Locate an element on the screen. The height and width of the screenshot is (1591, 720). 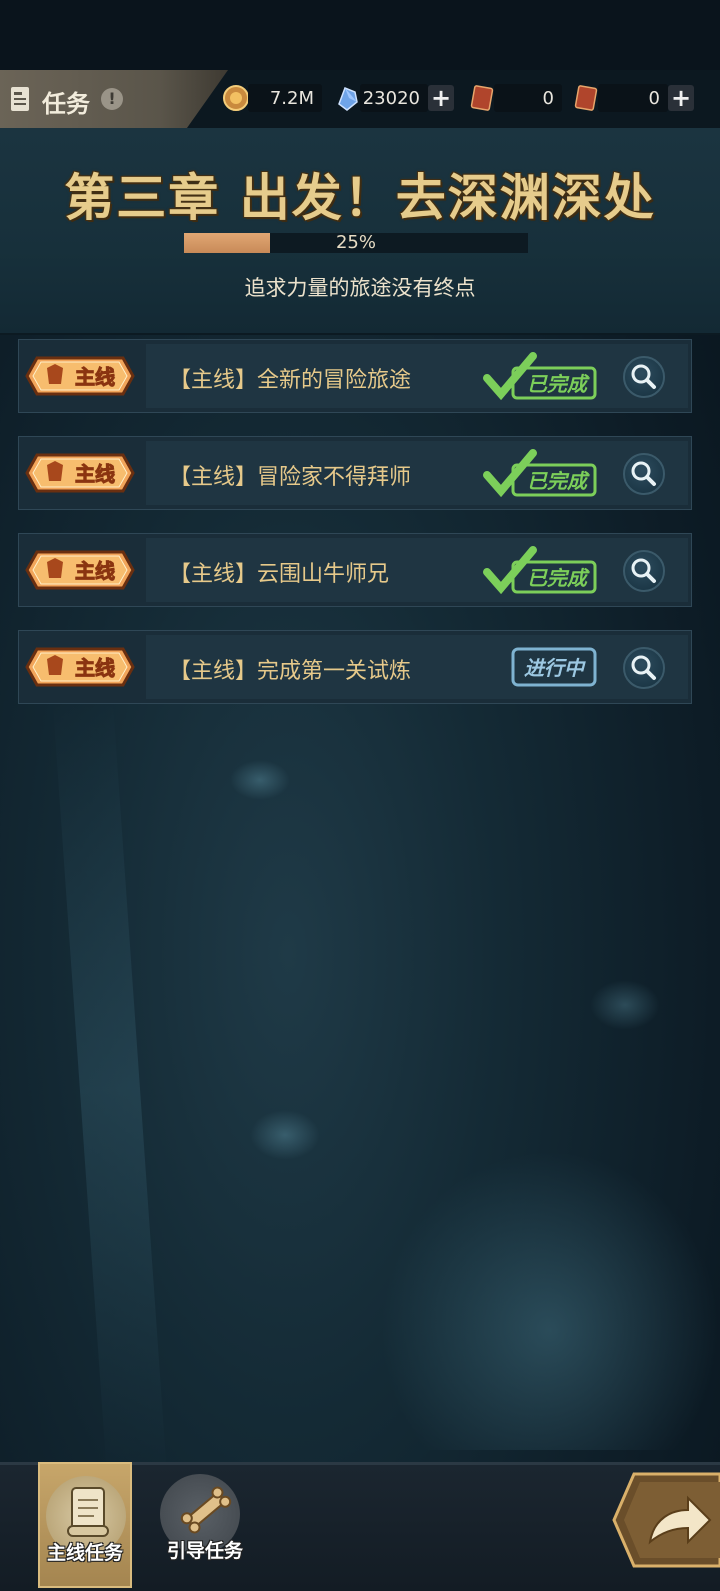
tab-guide-quests: 引导任务 is located at coordinates (205, 1525).